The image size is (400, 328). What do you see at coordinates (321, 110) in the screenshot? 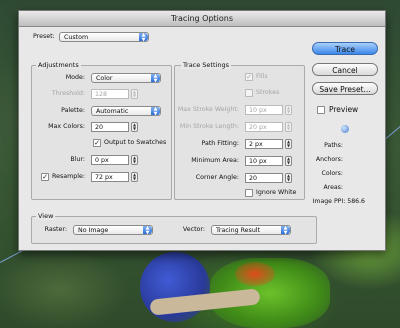
I see `preview-checkbox` at bounding box center [321, 110].